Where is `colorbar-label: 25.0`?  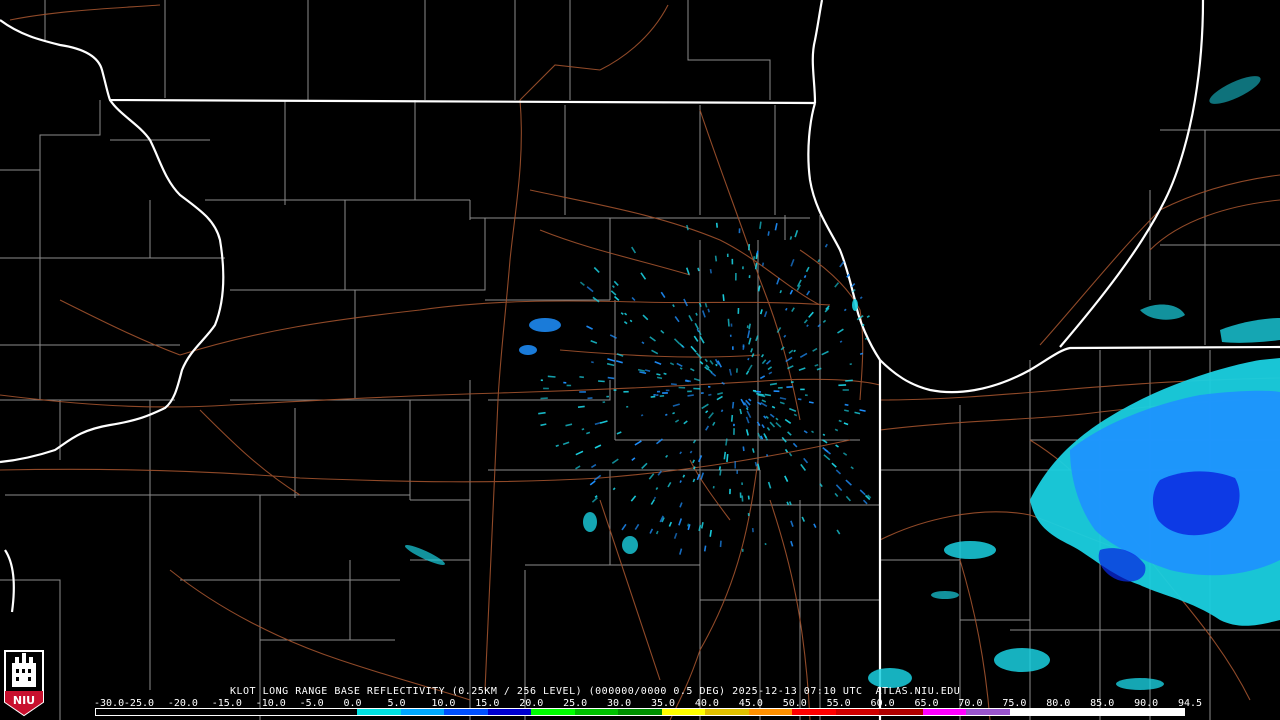
colorbar-label: 25.0 is located at coordinates (575, 703).